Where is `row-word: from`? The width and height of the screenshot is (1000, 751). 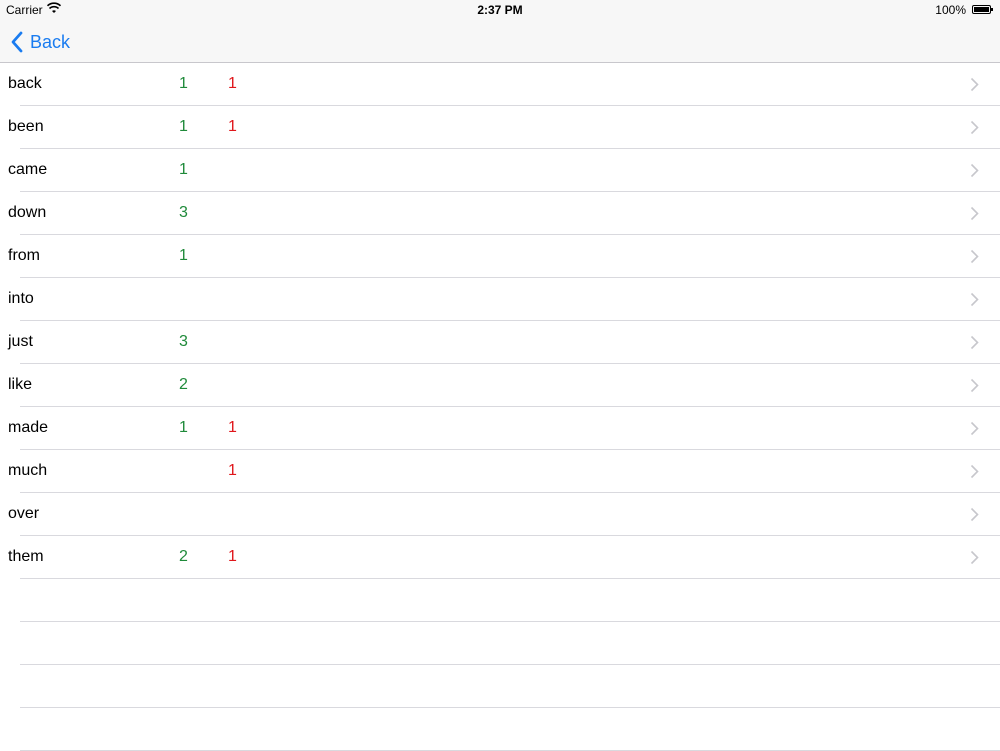 row-word: from is located at coordinates (24, 255).